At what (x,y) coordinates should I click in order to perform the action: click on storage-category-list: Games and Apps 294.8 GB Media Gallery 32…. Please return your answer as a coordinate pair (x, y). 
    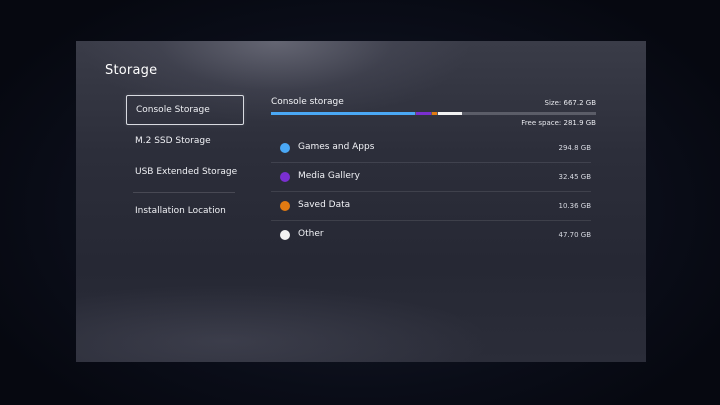
    Looking at the image, I should click on (431, 192).